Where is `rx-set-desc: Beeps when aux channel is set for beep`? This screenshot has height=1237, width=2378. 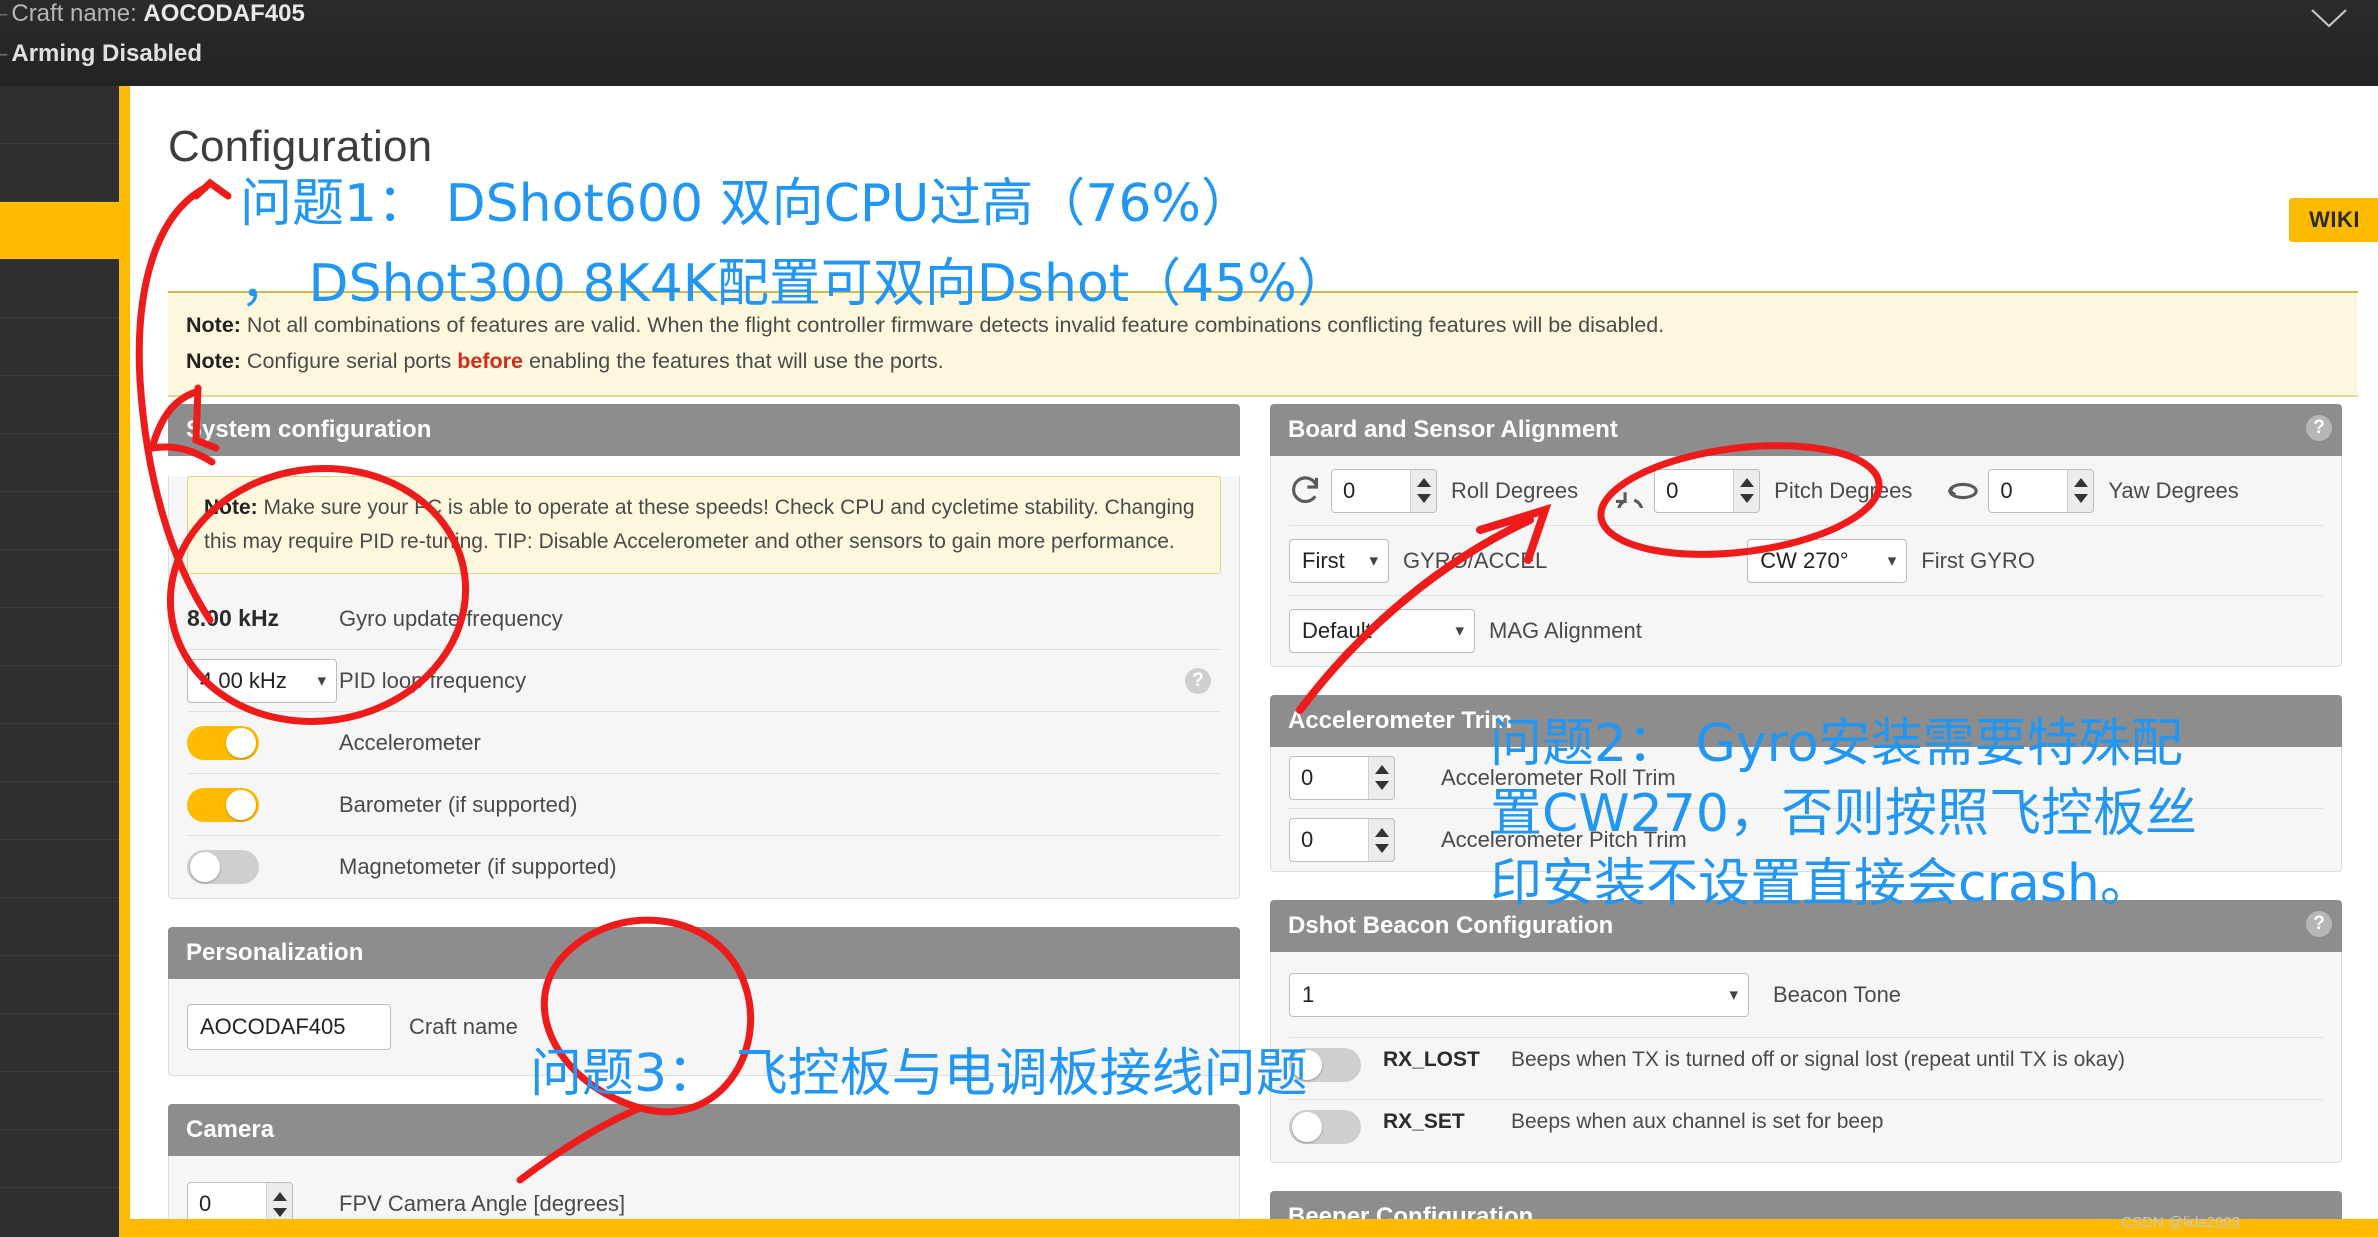 rx-set-desc: Beeps when aux channel is set for beep is located at coordinates (1697, 1121).